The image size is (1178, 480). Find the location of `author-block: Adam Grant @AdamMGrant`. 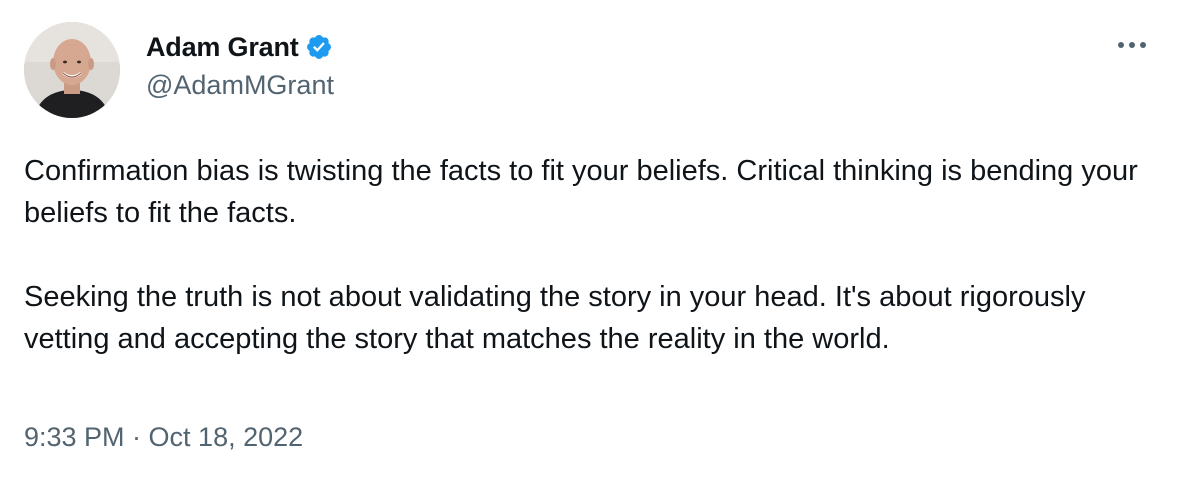

author-block: Adam Grant @AdamMGrant is located at coordinates (240, 64).